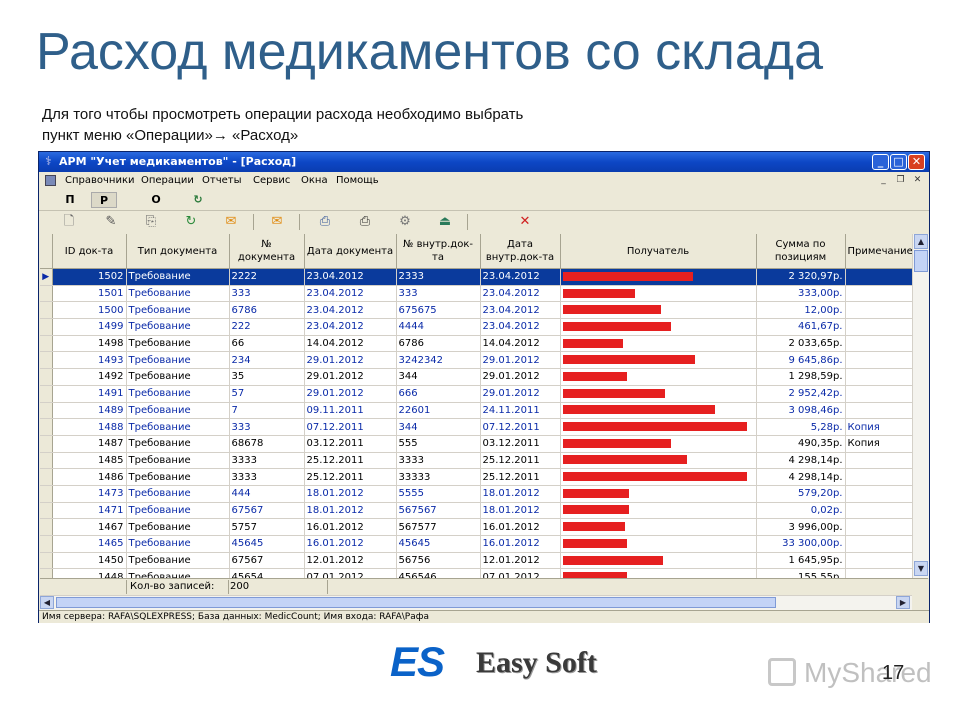 The width and height of the screenshot is (960, 720). Describe the element at coordinates (438, 294) in the screenshot. I see `cell-int-no: 333` at that location.